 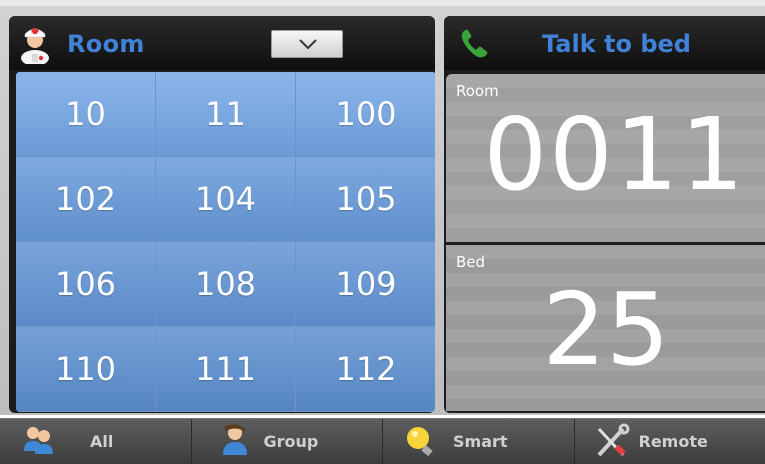 What do you see at coordinates (616, 44) in the screenshot?
I see `talk-title: Talk to bed` at bounding box center [616, 44].